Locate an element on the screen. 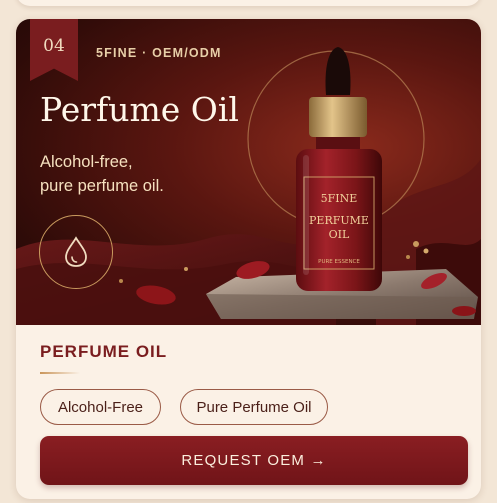 This screenshot has height=503, width=497. section-title: PERFUME OIL is located at coordinates (104, 351).